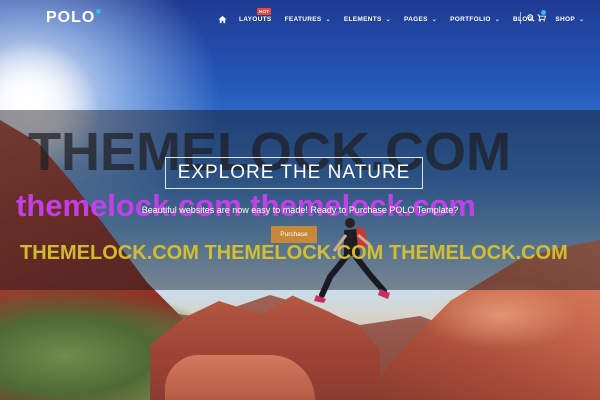  Describe the element at coordinates (303, 19) in the screenshot. I see `nav-label: FEATURES` at that location.